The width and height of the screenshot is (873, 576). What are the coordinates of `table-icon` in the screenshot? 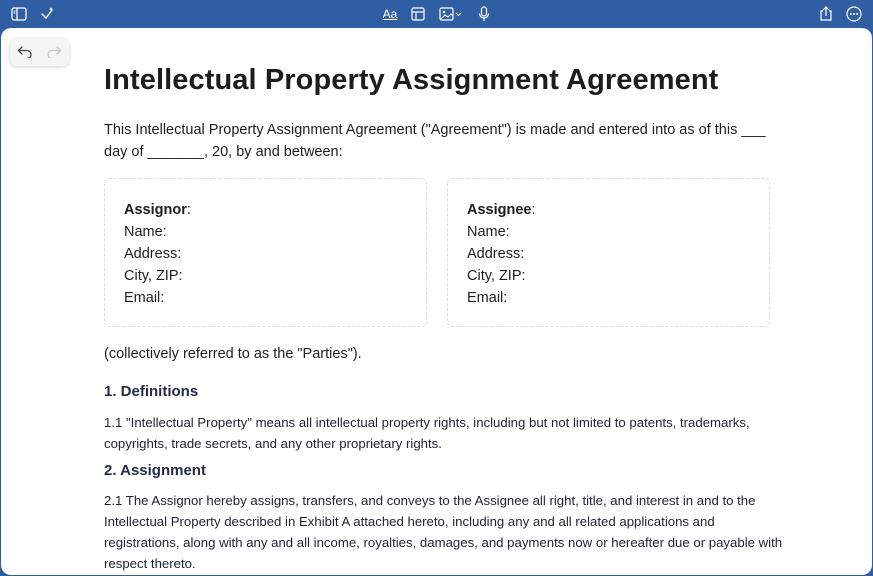 It's located at (418, 14).